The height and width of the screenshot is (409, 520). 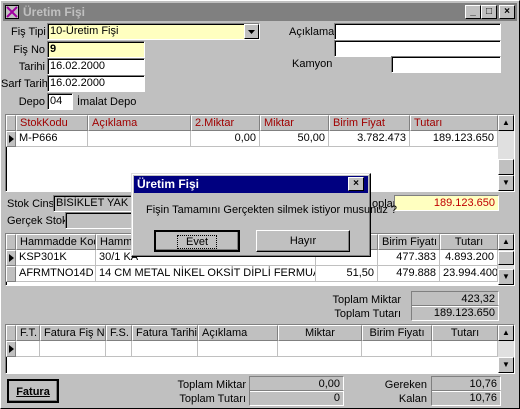 What do you see at coordinates (369, 139) in the screenshot?
I see `table-cell: 3.782.473` at bounding box center [369, 139].